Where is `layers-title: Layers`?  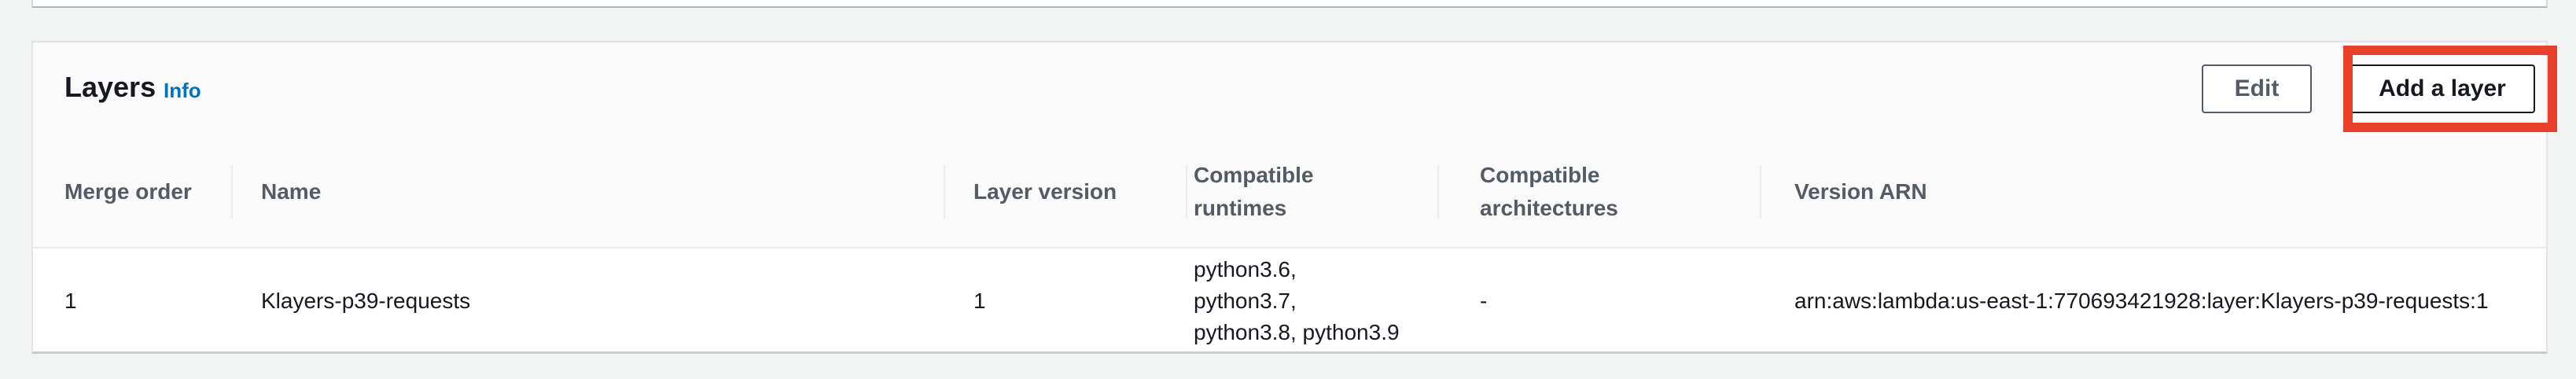
layers-title: Layers is located at coordinates (110, 87).